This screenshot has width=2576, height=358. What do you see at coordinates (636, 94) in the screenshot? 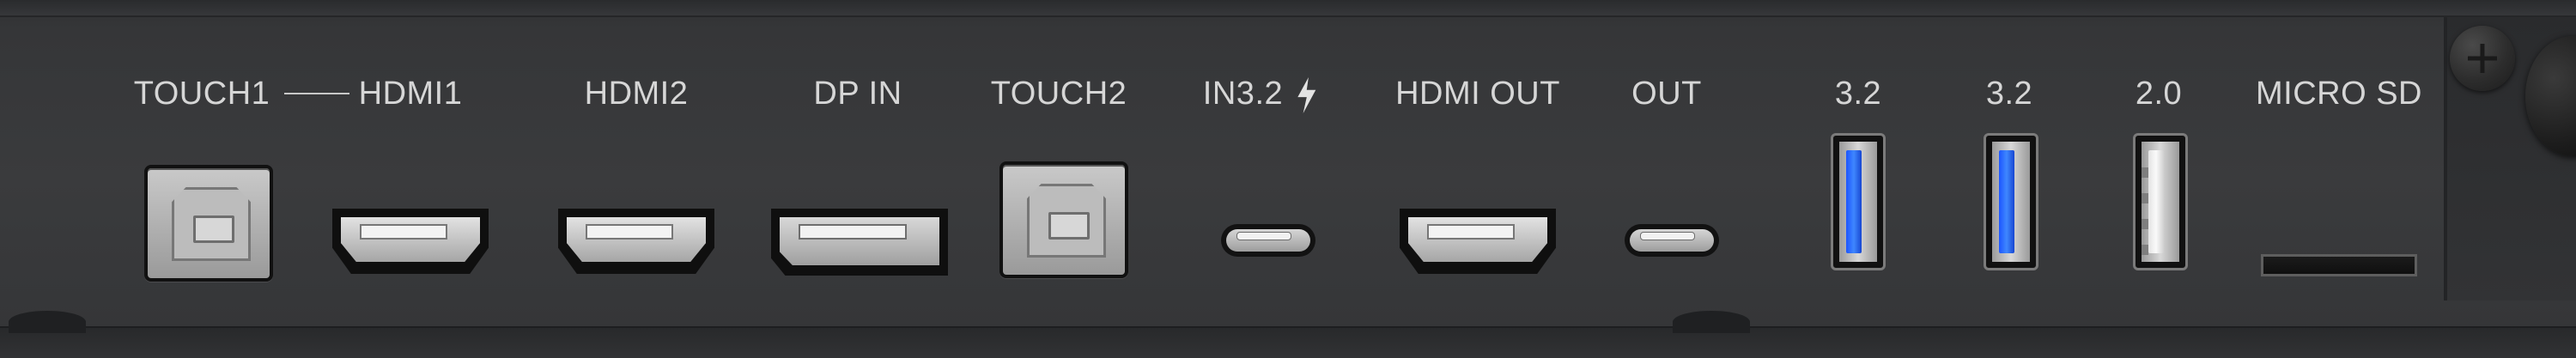
I see `label-hdmi2: HDMI2` at bounding box center [636, 94].